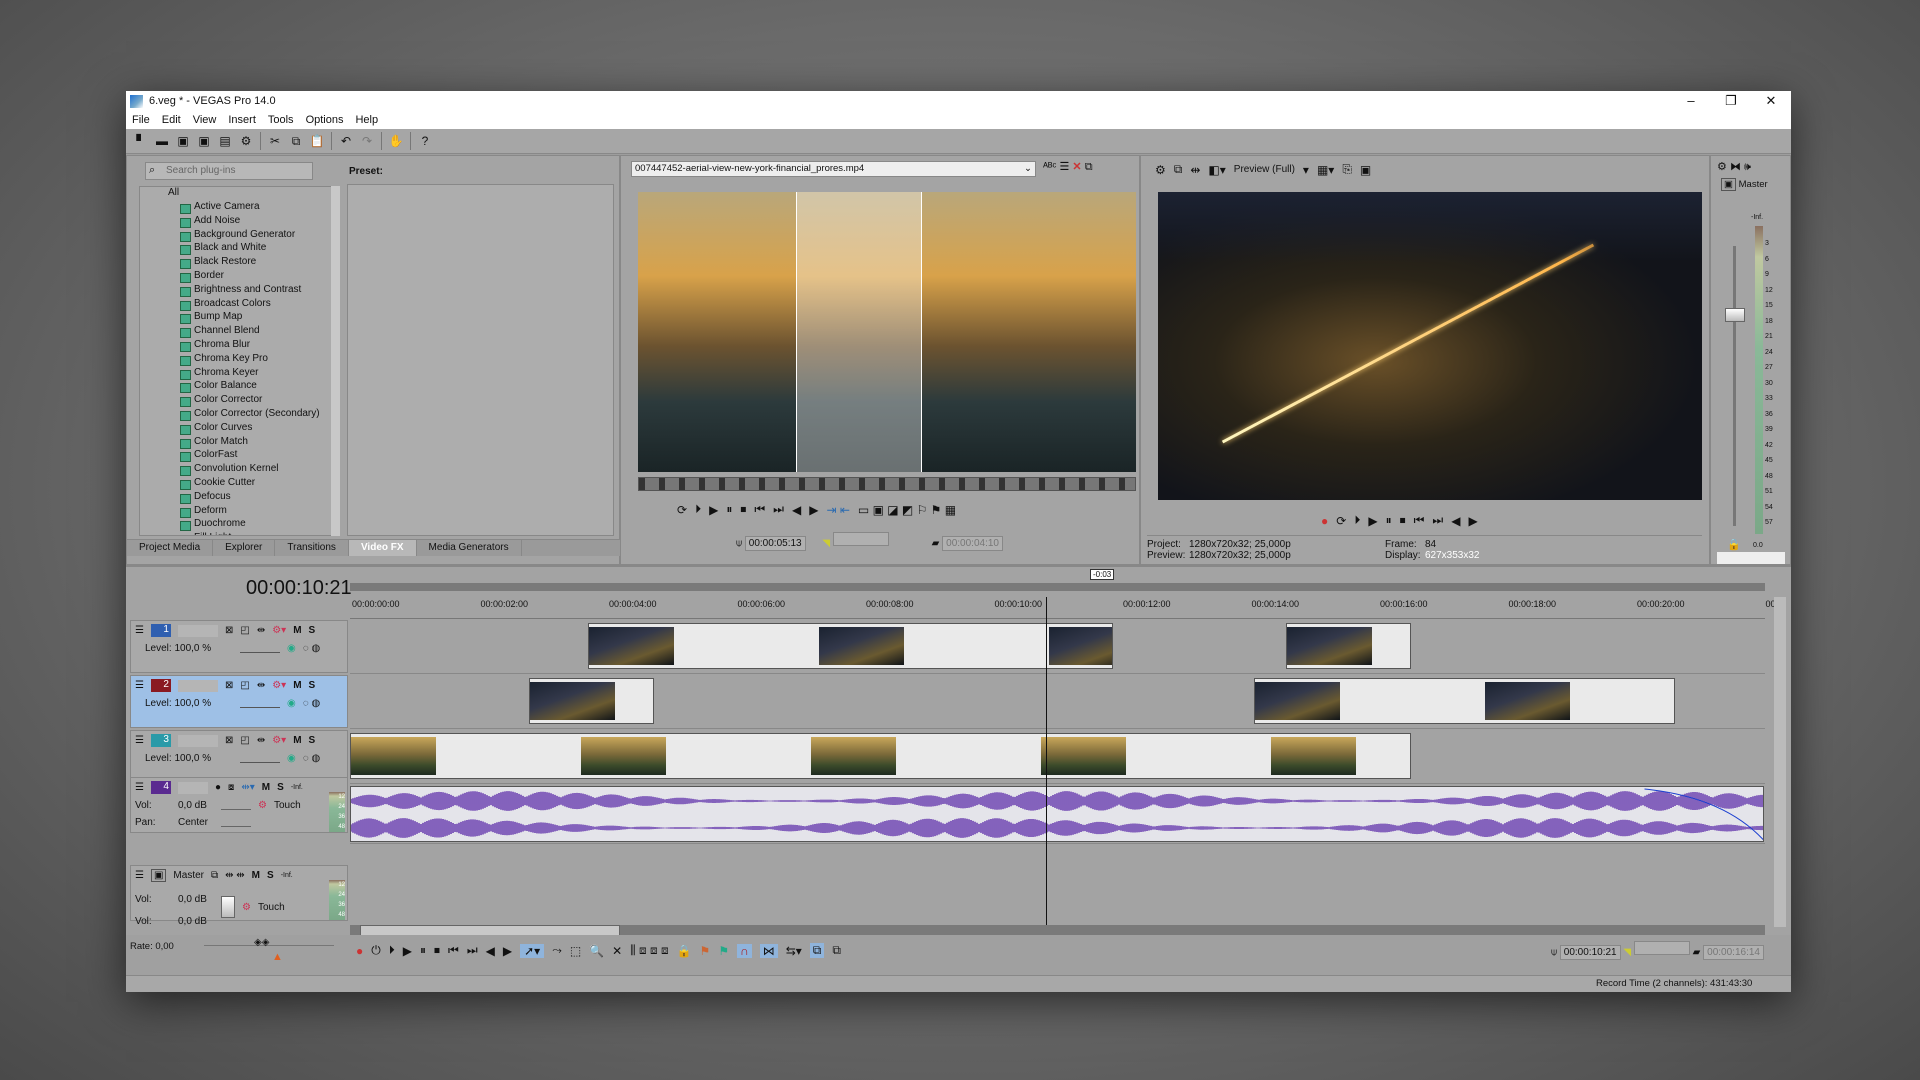 This screenshot has height=1080, width=1920. I want to click on plugin-item: Color Match, so click(239, 443).